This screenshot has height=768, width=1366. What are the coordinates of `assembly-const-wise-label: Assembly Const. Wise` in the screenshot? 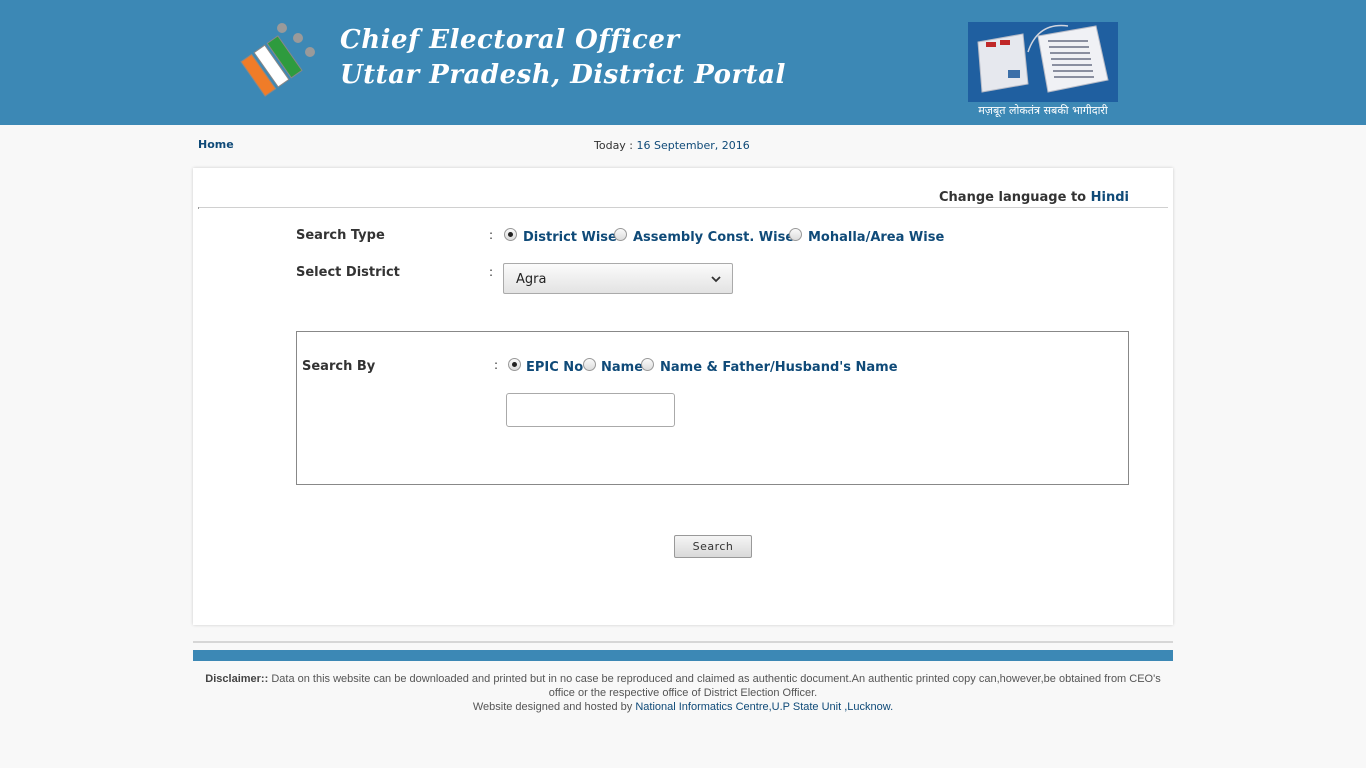 It's located at (713, 237).